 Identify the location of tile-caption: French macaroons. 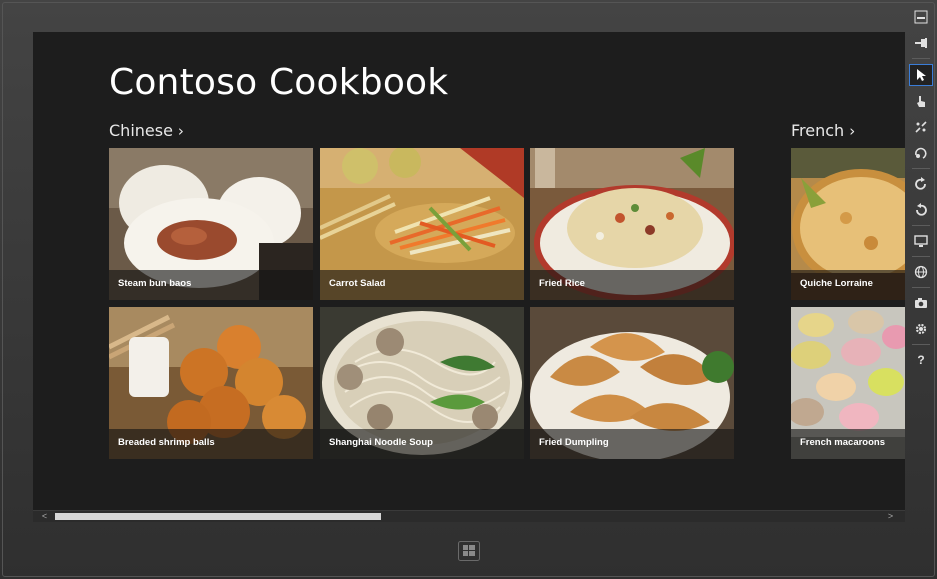
(848, 444).